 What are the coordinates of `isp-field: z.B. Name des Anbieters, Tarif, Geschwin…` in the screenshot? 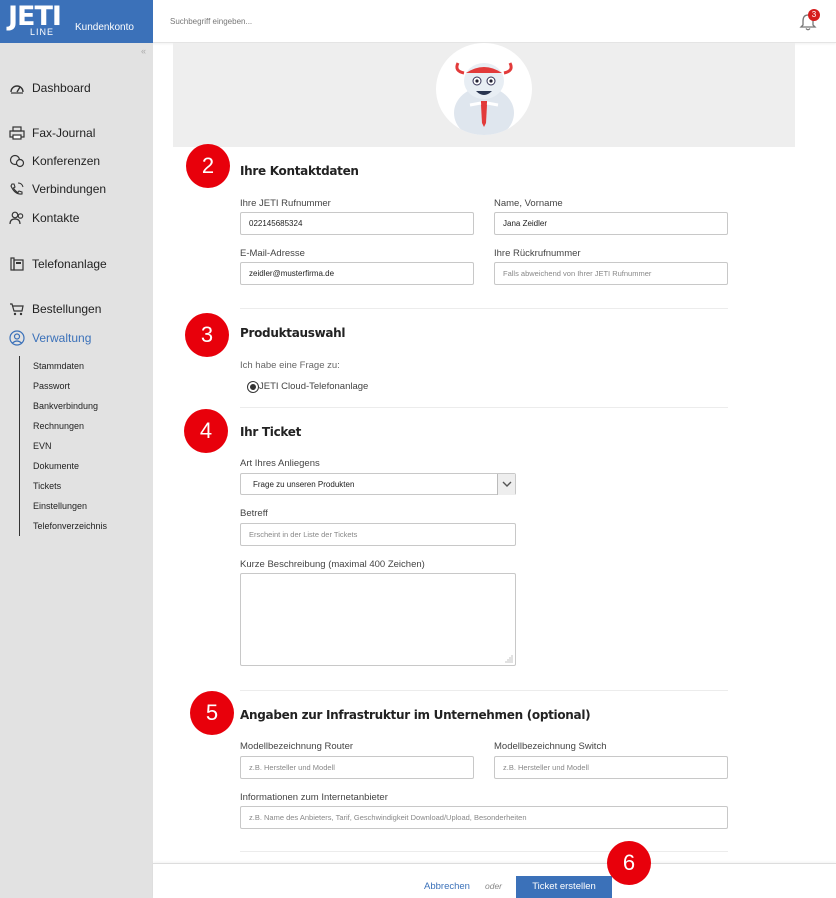 It's located at (484, 817).